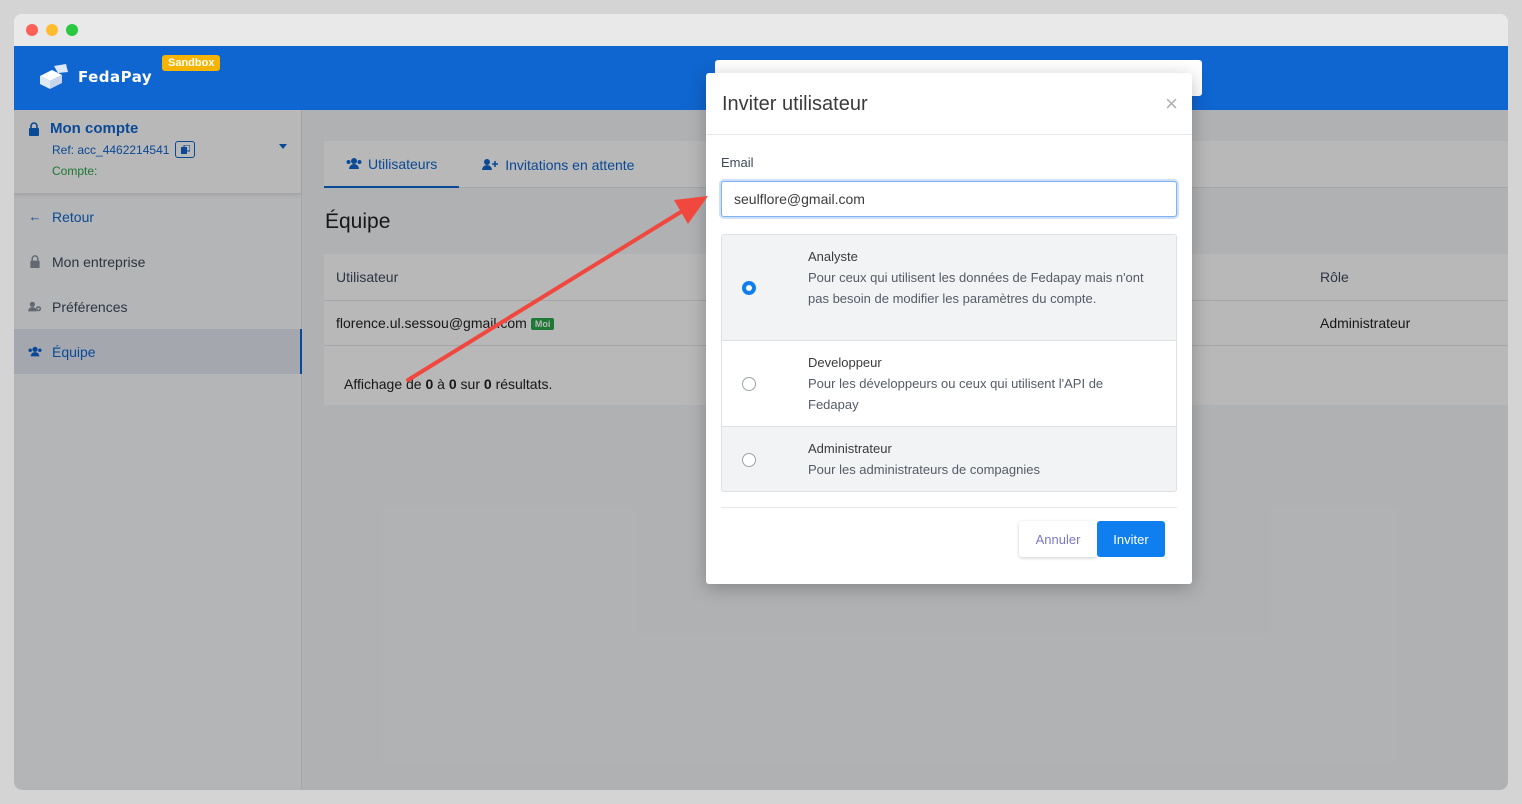 The width and height of the screenshot is (1522, 804). What do you see at coordinates (749, 288) in the screenshot?
I see `radio-analyste` at bounding box center [749, 288].